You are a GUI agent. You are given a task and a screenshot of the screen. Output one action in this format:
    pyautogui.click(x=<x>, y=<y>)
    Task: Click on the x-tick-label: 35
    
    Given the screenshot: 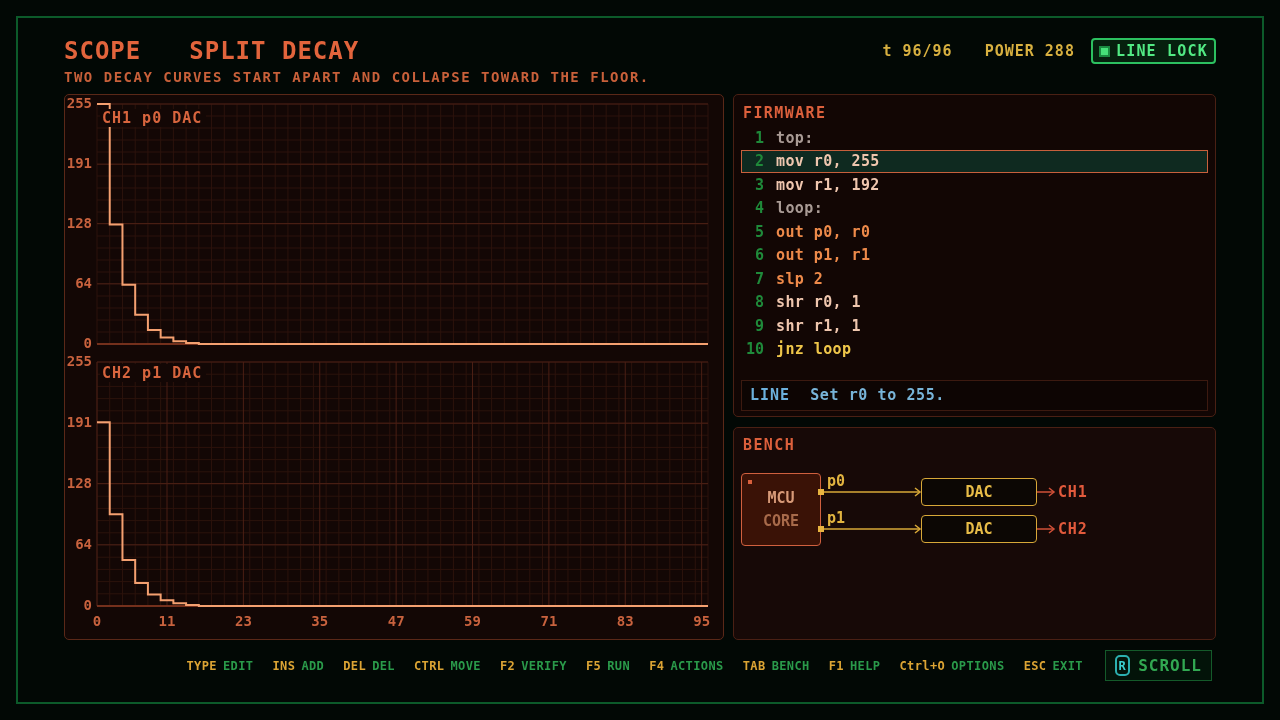 What is the action you would take?
    pyautogui.click(x=320, y=621)
    